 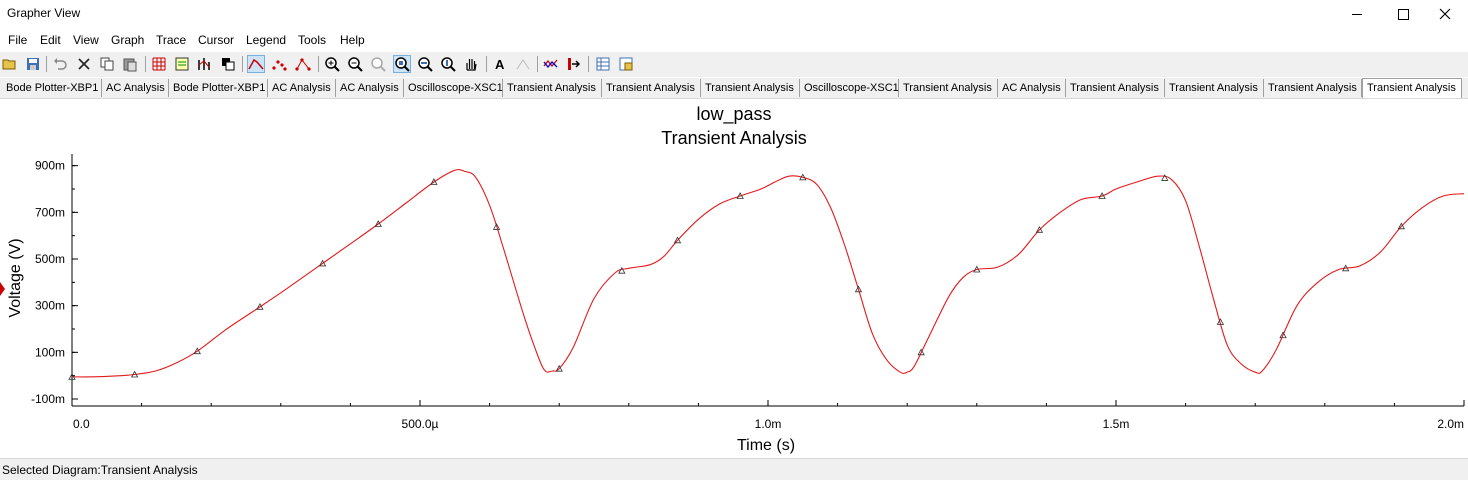 I want to click on title-bar: Grapher View, so click(x=734, y=14).